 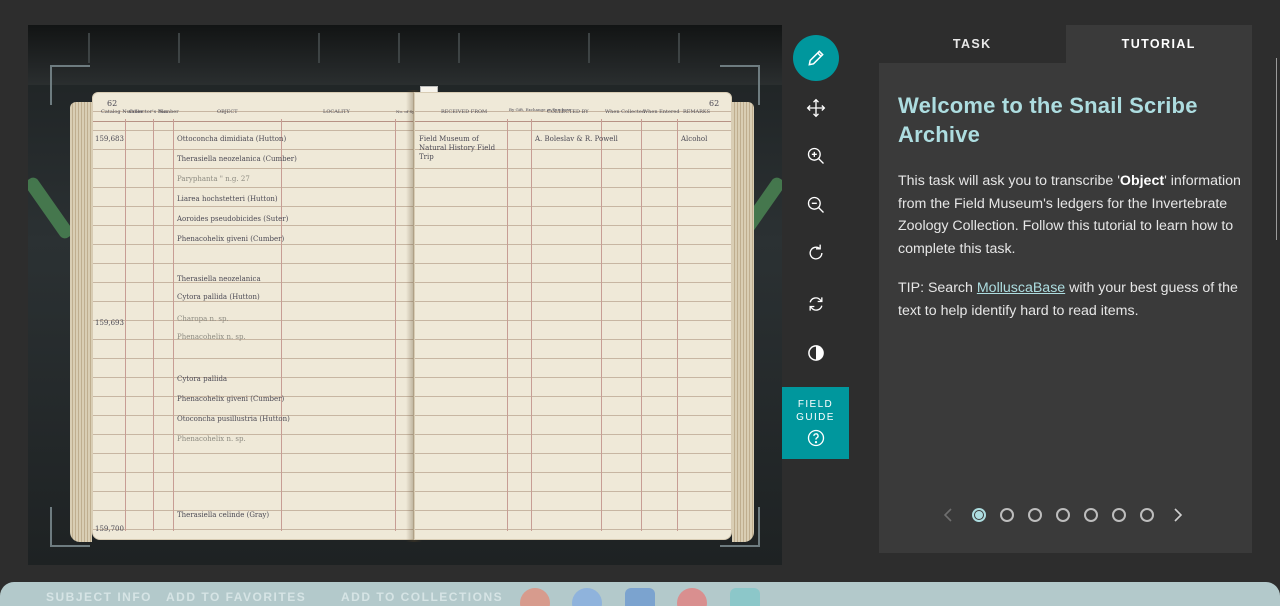 I want to click on header-object: OBJECT, so click(x=227, y=112).